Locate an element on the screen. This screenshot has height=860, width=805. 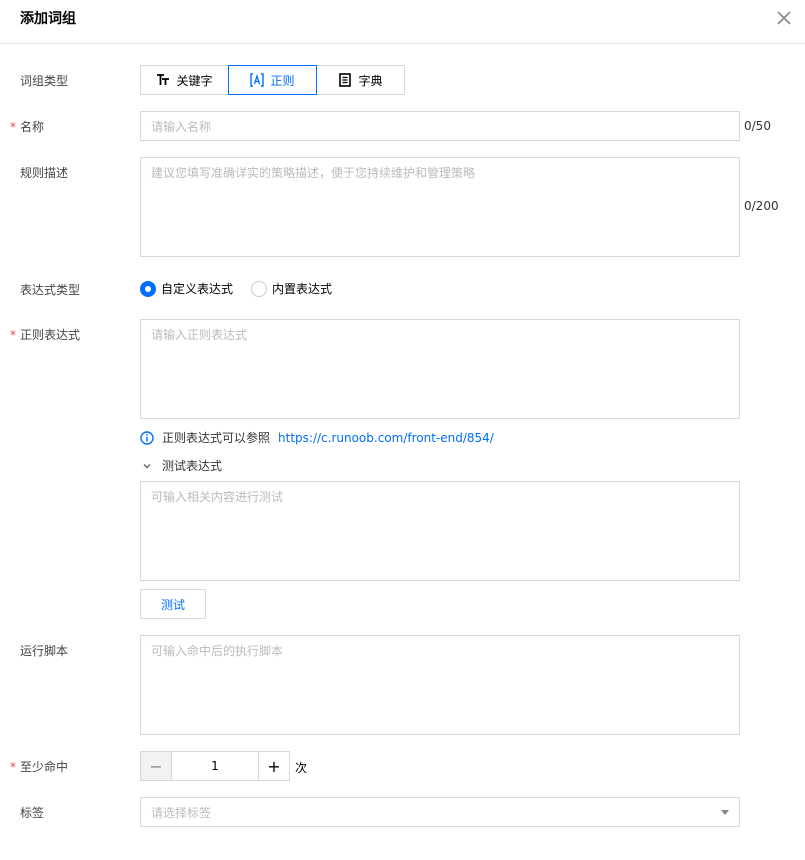
dialog-header: 添加词组 is located at coordinates (402, 22).